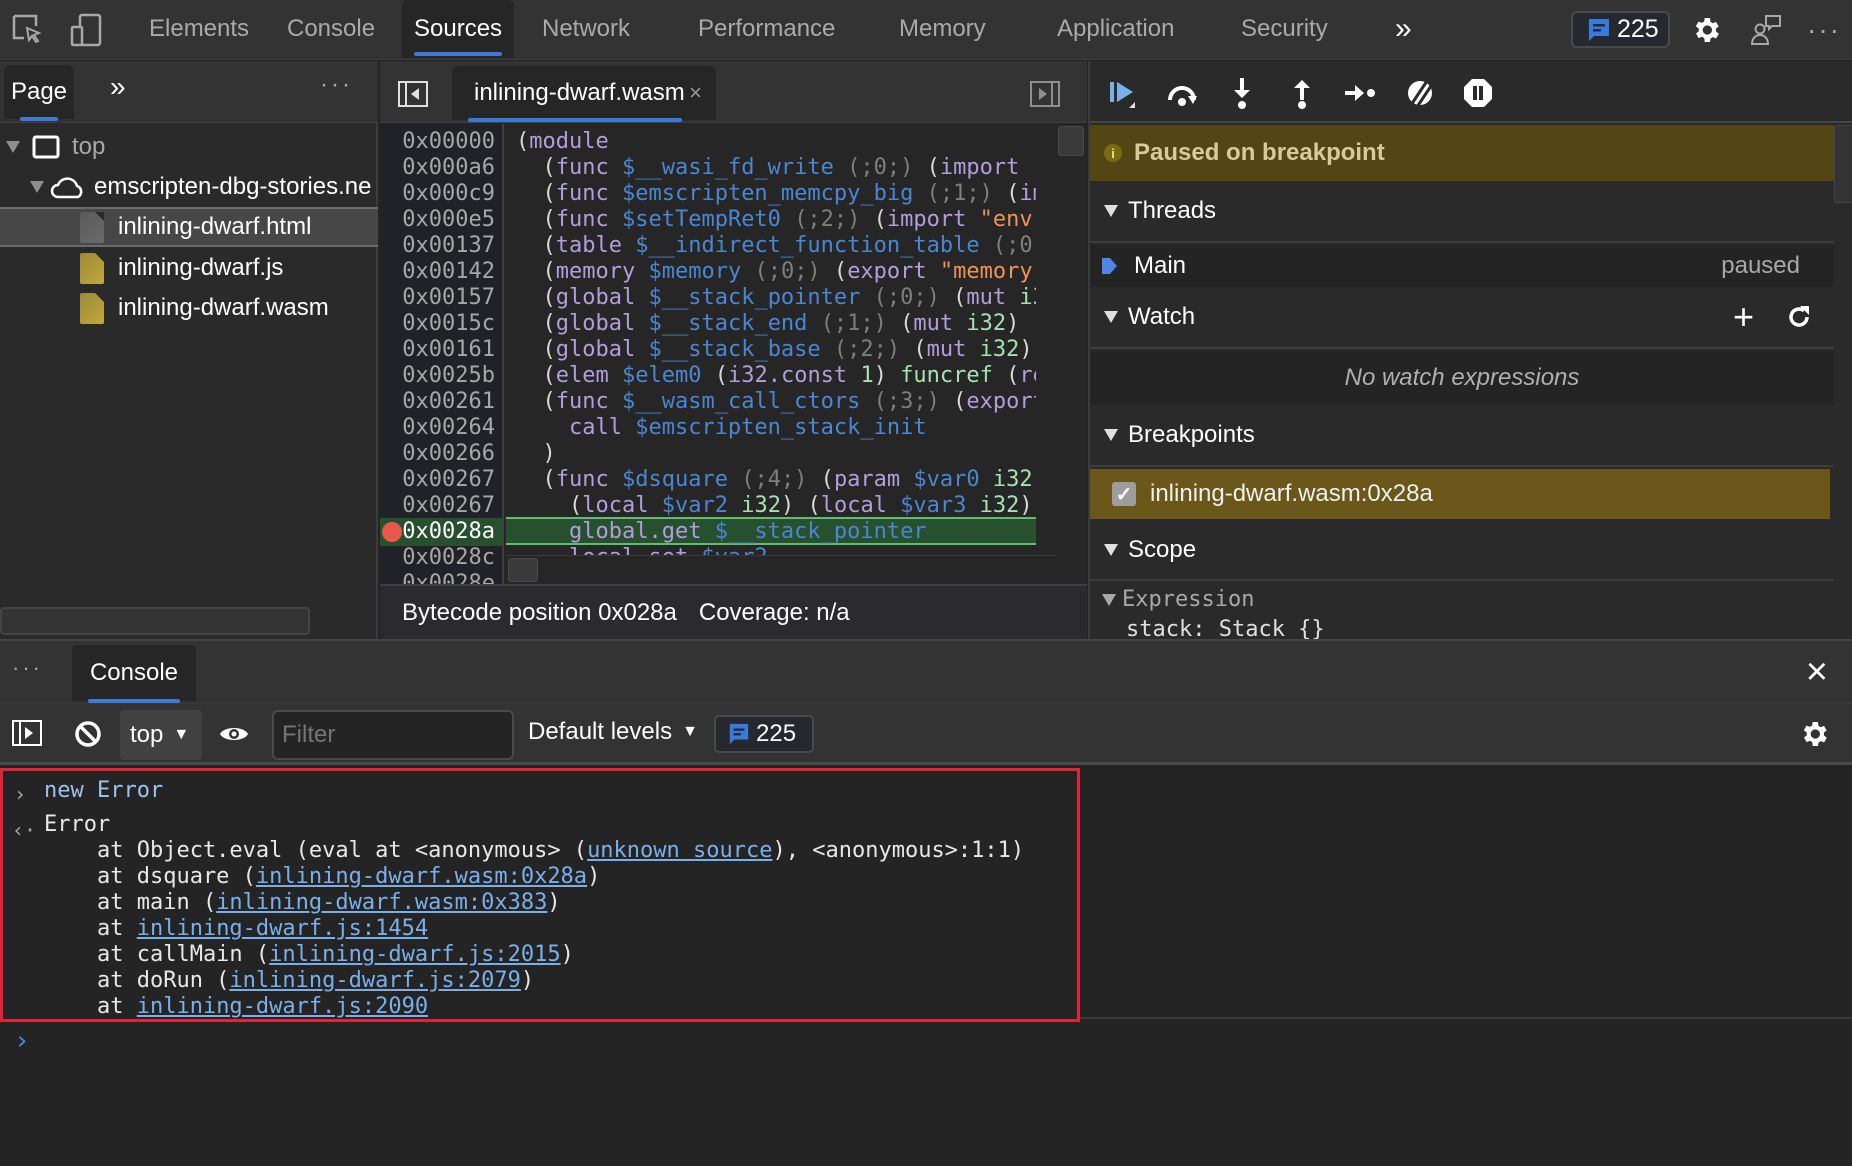 This screenshot has width=1852, height=1166. Describe the element at coordinates (448, 532) in the screenshot. I see `gutter-line-breakpoint: 0x0028a` at that location.